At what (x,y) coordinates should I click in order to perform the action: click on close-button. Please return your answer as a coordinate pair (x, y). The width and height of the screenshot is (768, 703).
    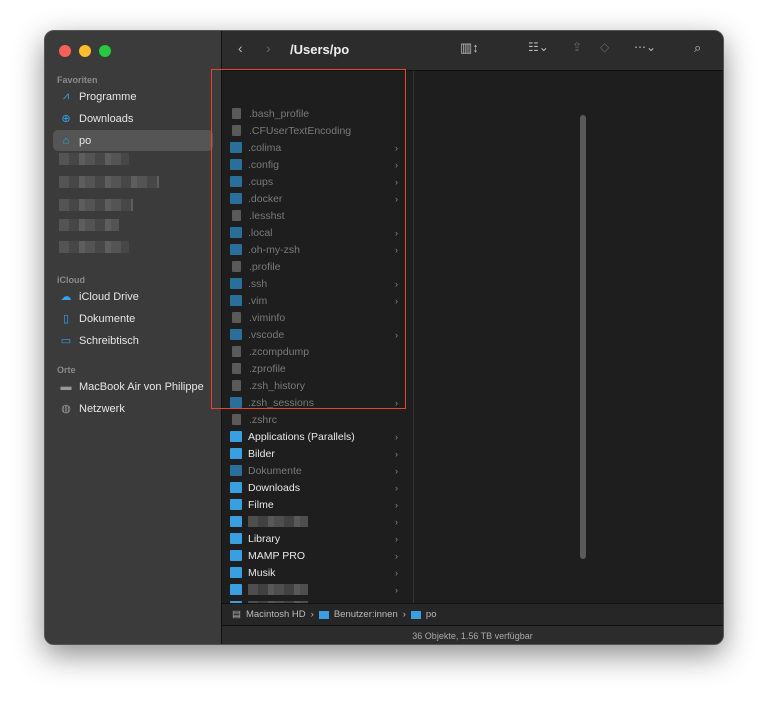
    Looking at the image, I should click on (65, 51).